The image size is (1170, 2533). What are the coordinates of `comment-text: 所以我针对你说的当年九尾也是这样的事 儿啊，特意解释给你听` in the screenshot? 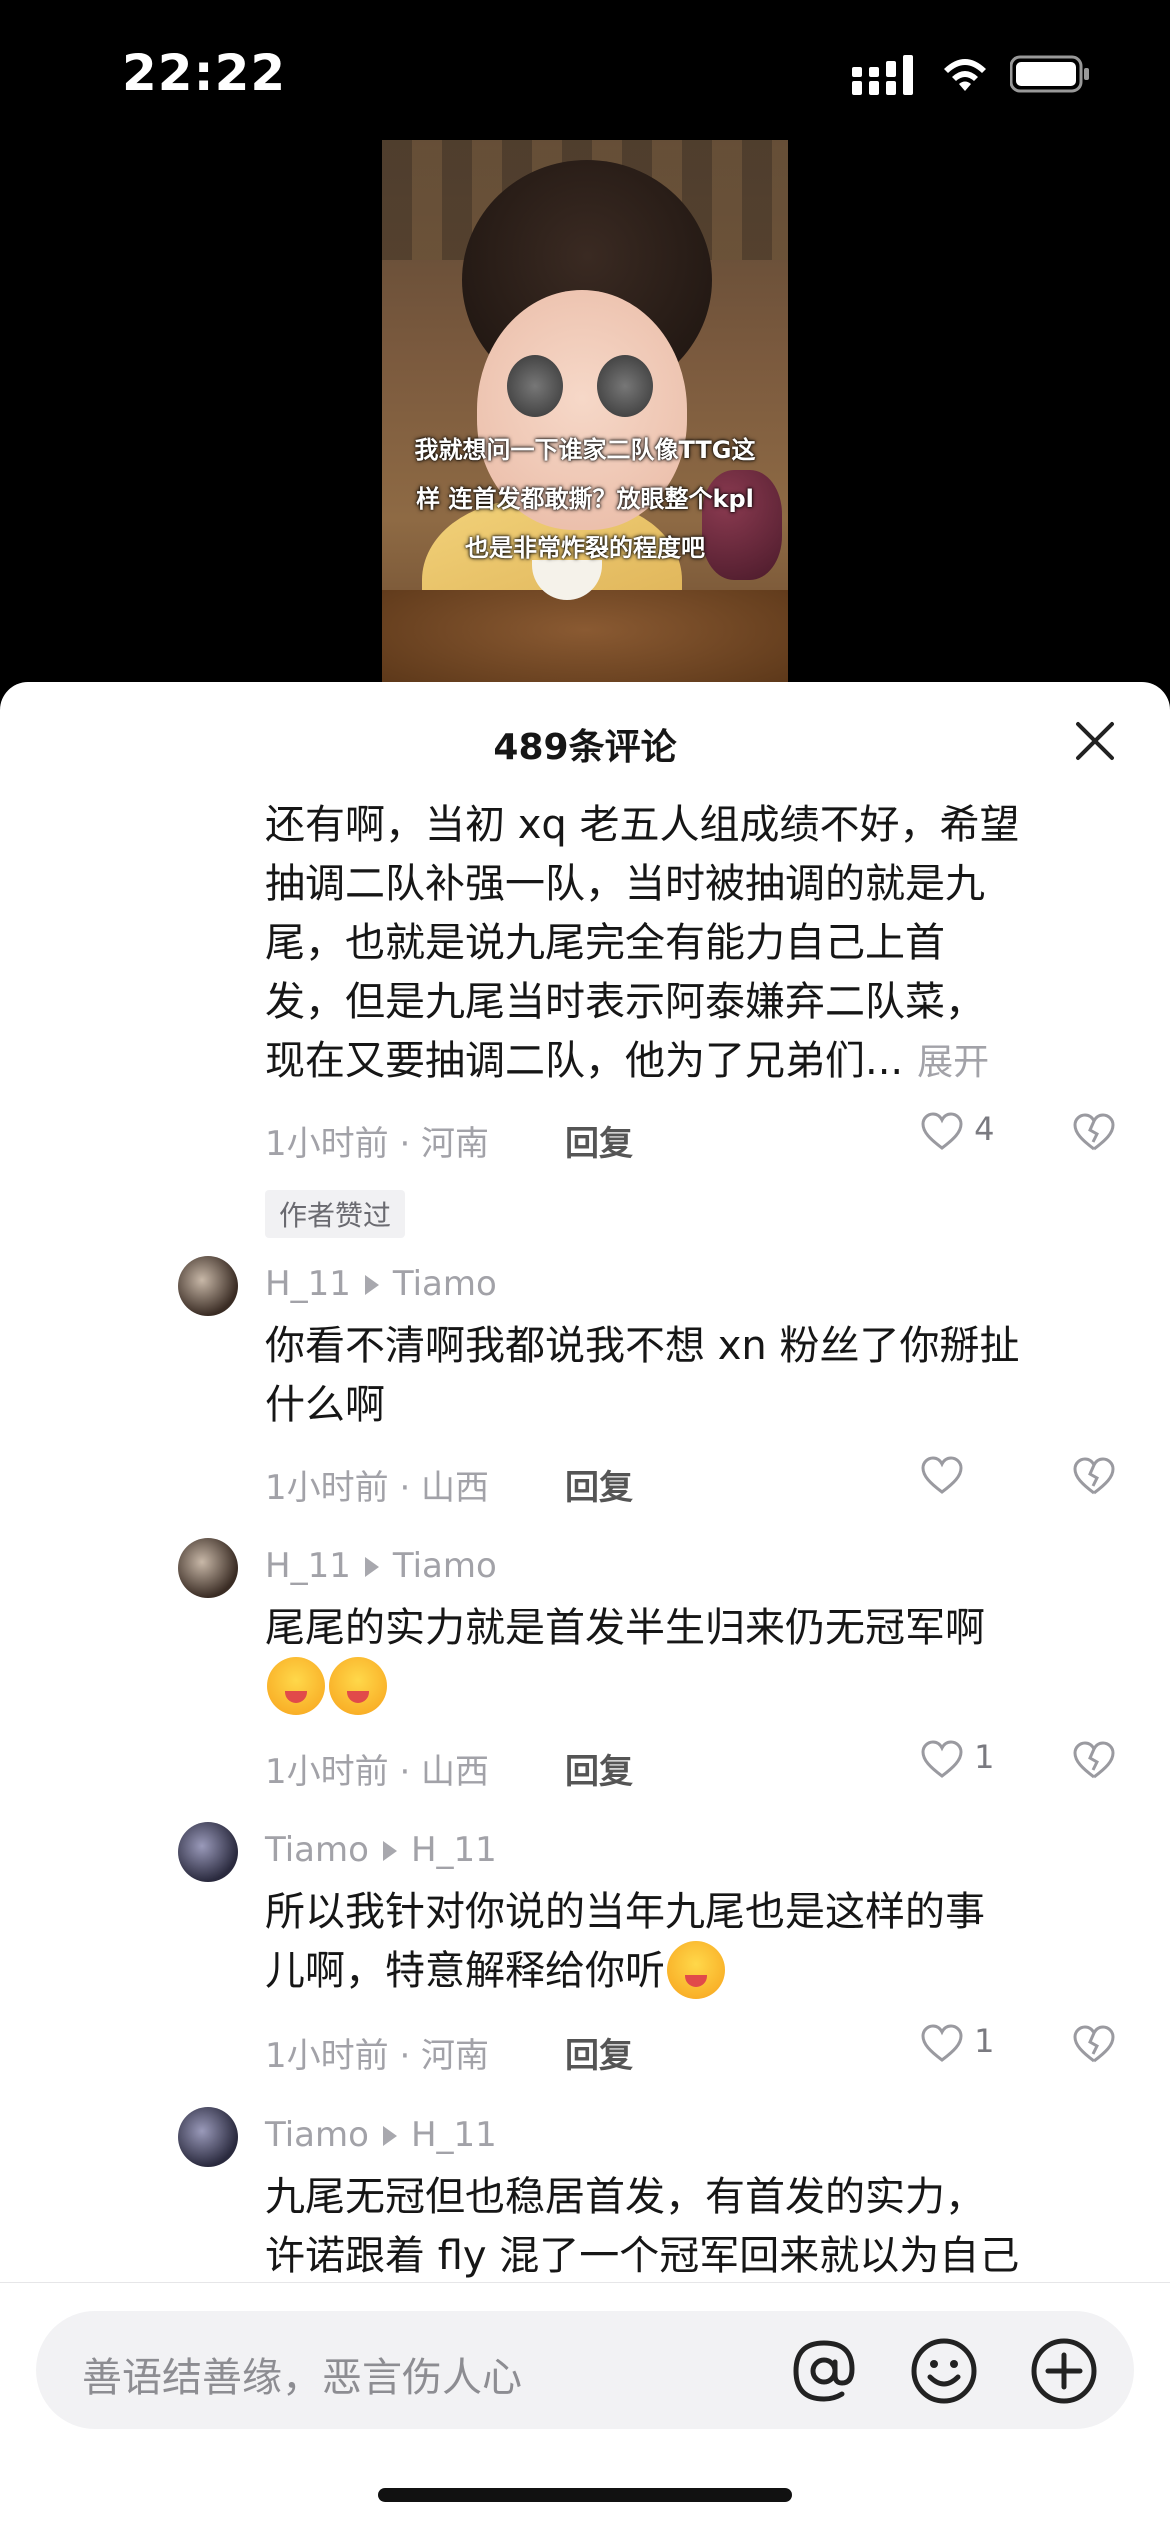 It's located at (685, 1942).